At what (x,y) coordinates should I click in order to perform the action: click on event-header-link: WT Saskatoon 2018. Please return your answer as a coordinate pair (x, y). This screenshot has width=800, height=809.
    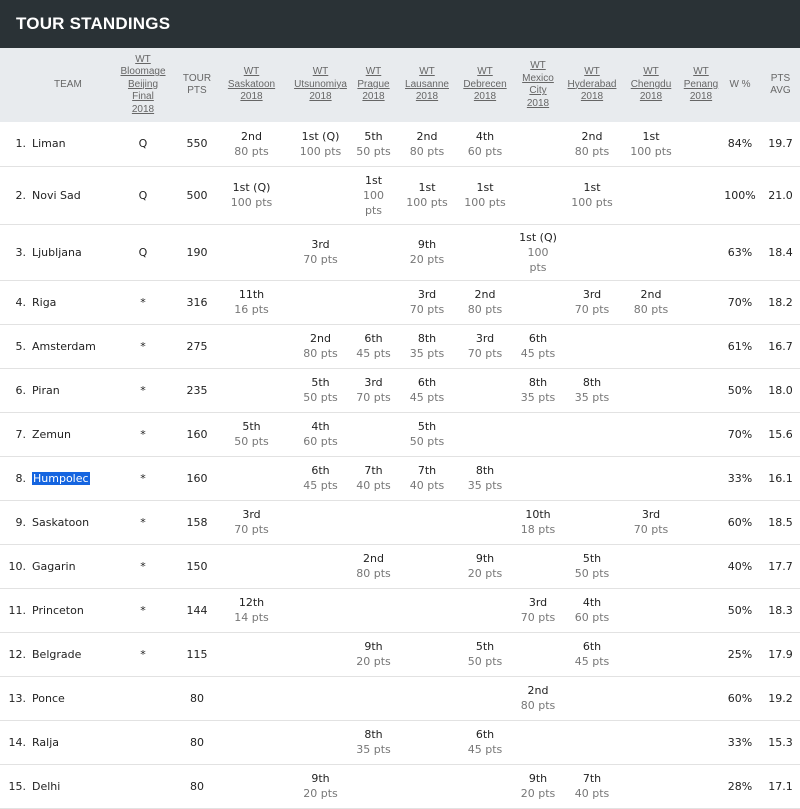
    Looking at the image, I should click on (251, 84).